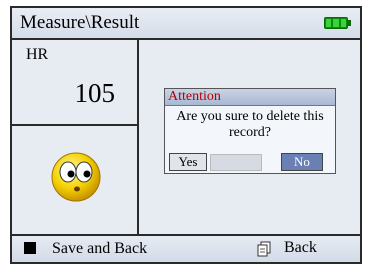  What do you see at coordinates (76, 177) in the screenshot?
I see `worried-face-icon` at bounding box center [76, 177].